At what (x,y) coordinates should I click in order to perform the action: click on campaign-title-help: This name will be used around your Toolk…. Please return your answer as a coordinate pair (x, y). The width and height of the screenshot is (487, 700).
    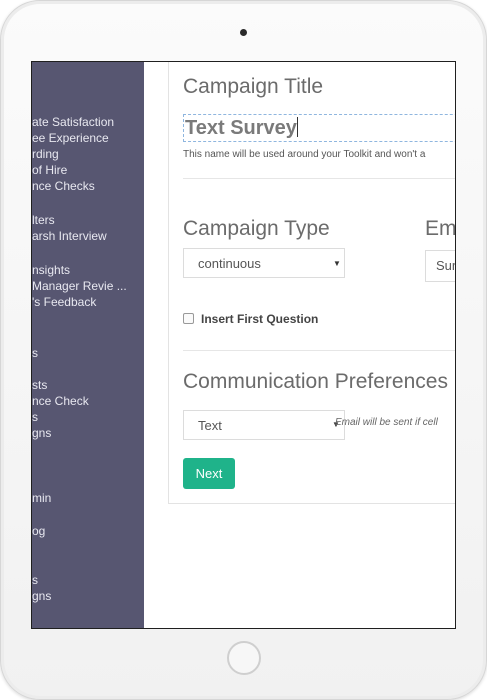
    Looking at the image, I should click on (304, 154).